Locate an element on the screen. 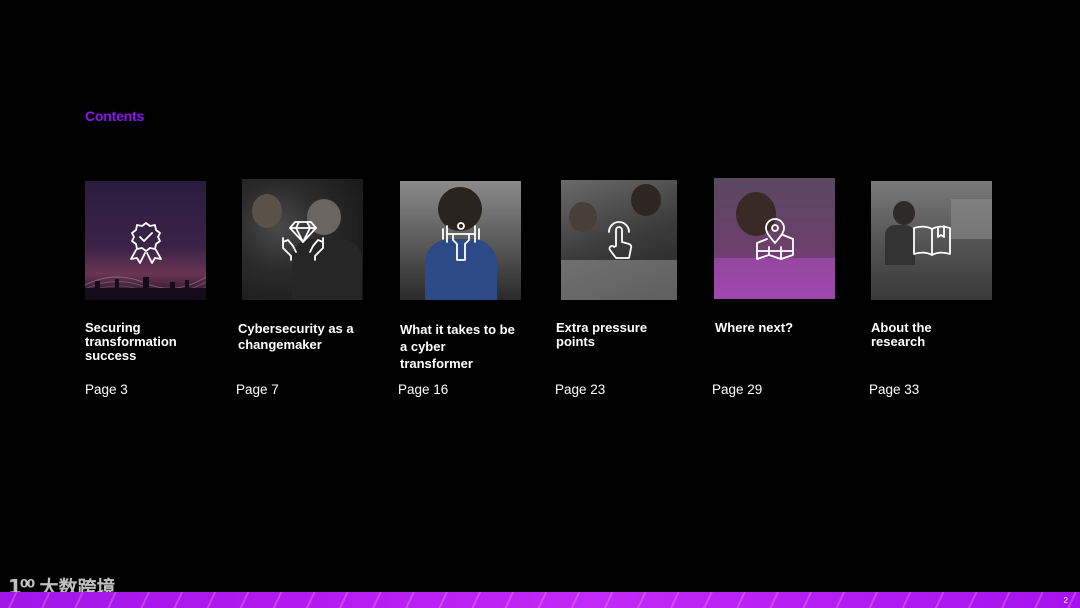 The height and width of the screenshot is (608, 1080). award-ribbon-icon is located at coordinates (145, 242).